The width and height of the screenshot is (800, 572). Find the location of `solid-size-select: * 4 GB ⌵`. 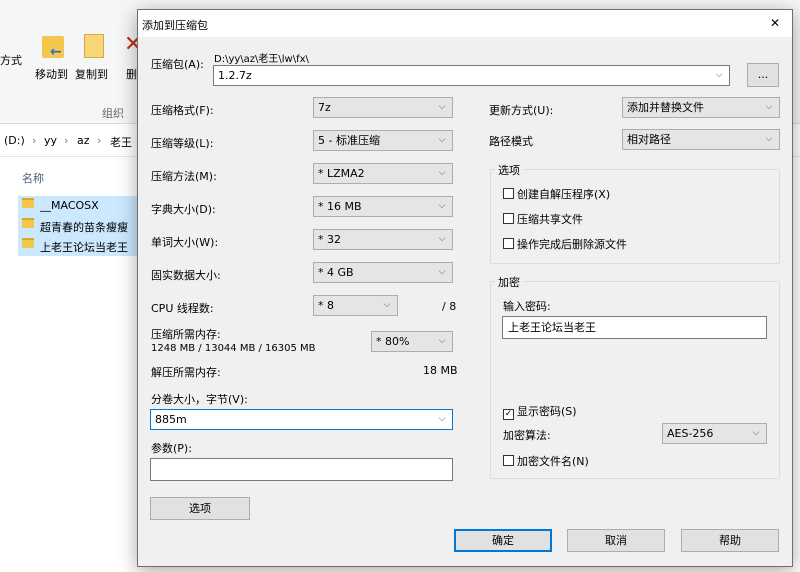

solid-size-select: * 4 GB ⌵ is located at coordinates (383, 272).